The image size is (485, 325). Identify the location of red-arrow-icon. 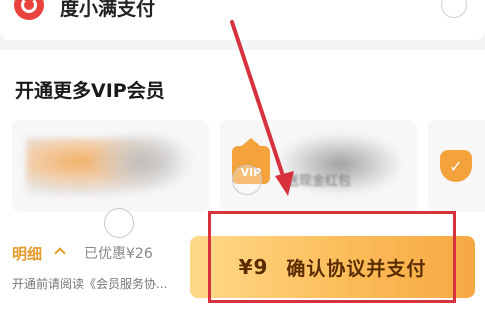
(262, 108).